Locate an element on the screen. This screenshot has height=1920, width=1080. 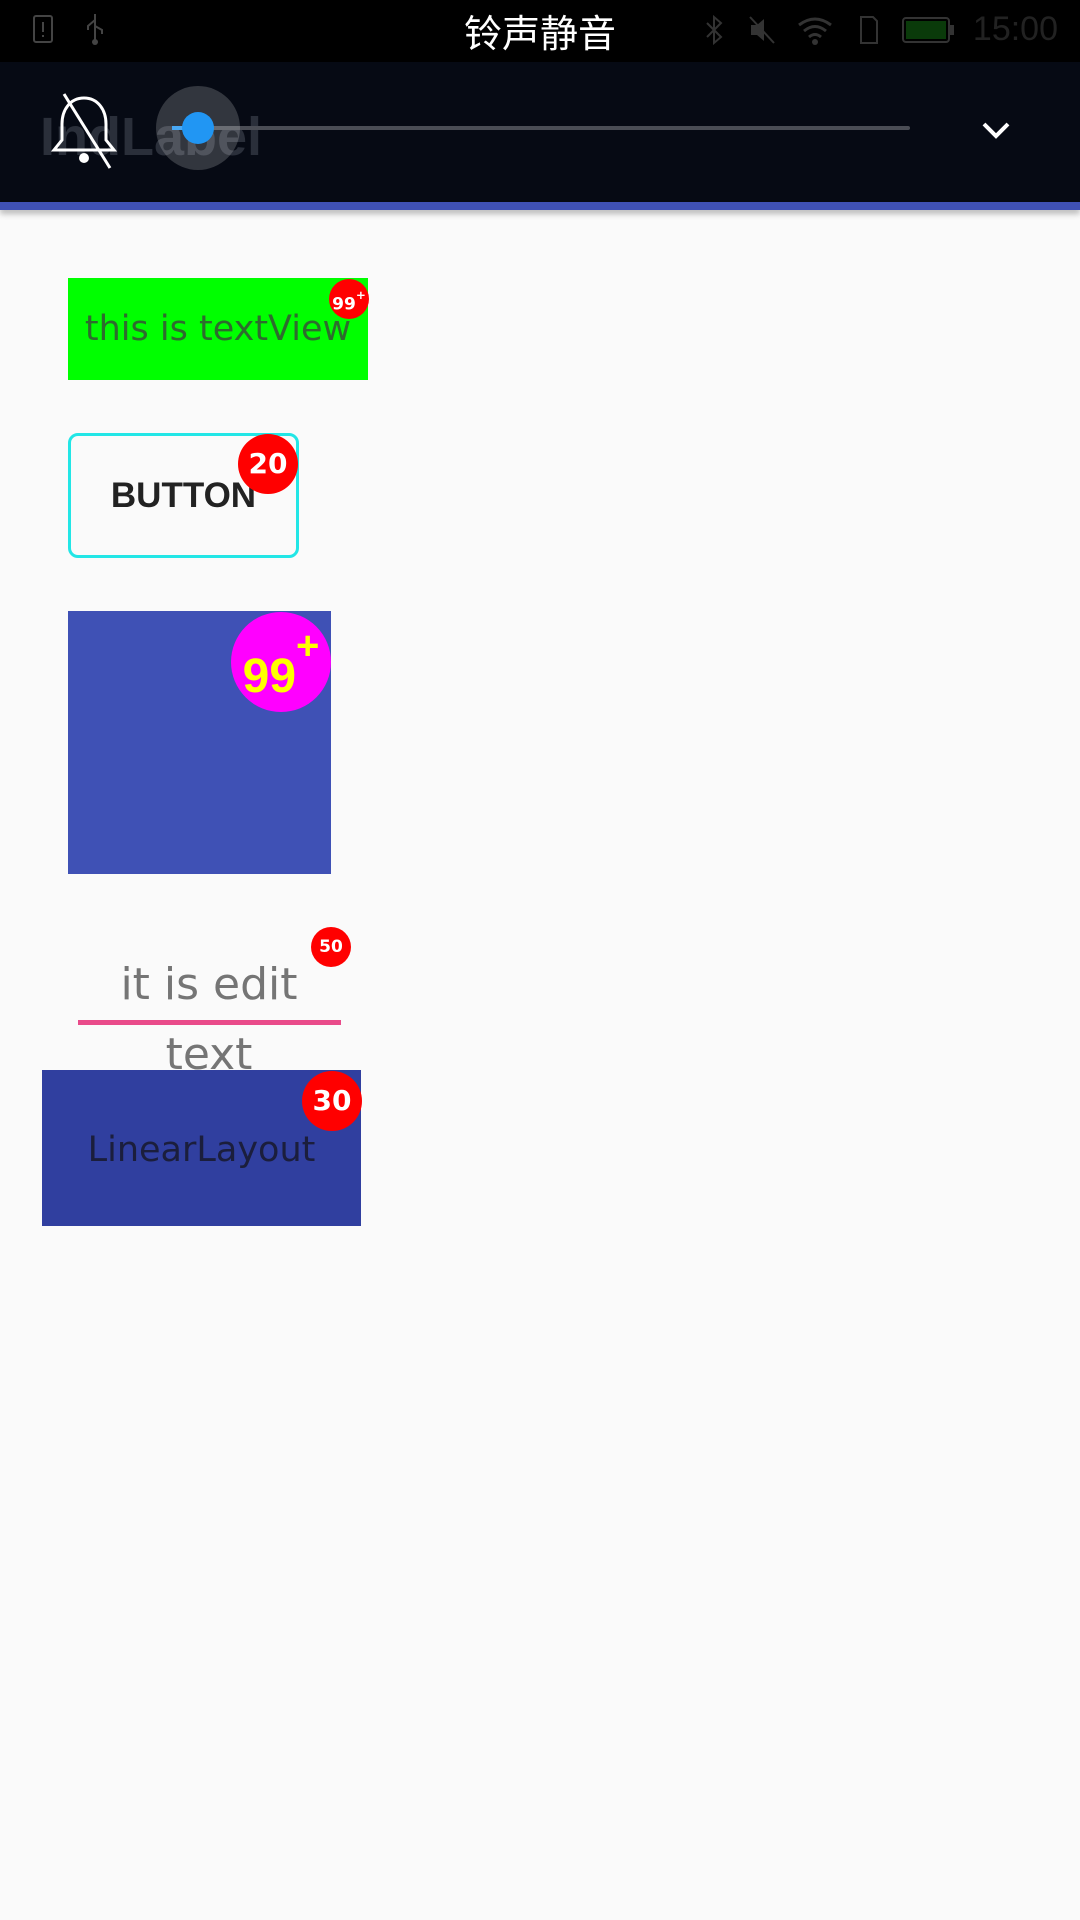
bell-off-icon is located at coordinates (84, 130).